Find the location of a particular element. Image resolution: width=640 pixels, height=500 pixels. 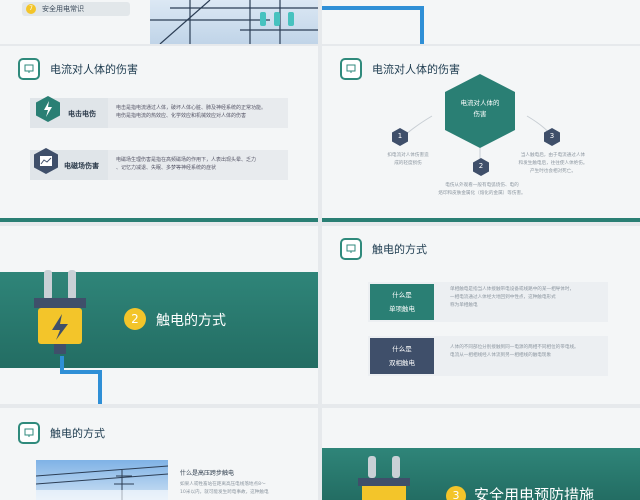

card-text-line: 电磁场生理伤害是指在高频磁场的作用下，人表出现头晕、乏力 is located at coordinates (186, 160).